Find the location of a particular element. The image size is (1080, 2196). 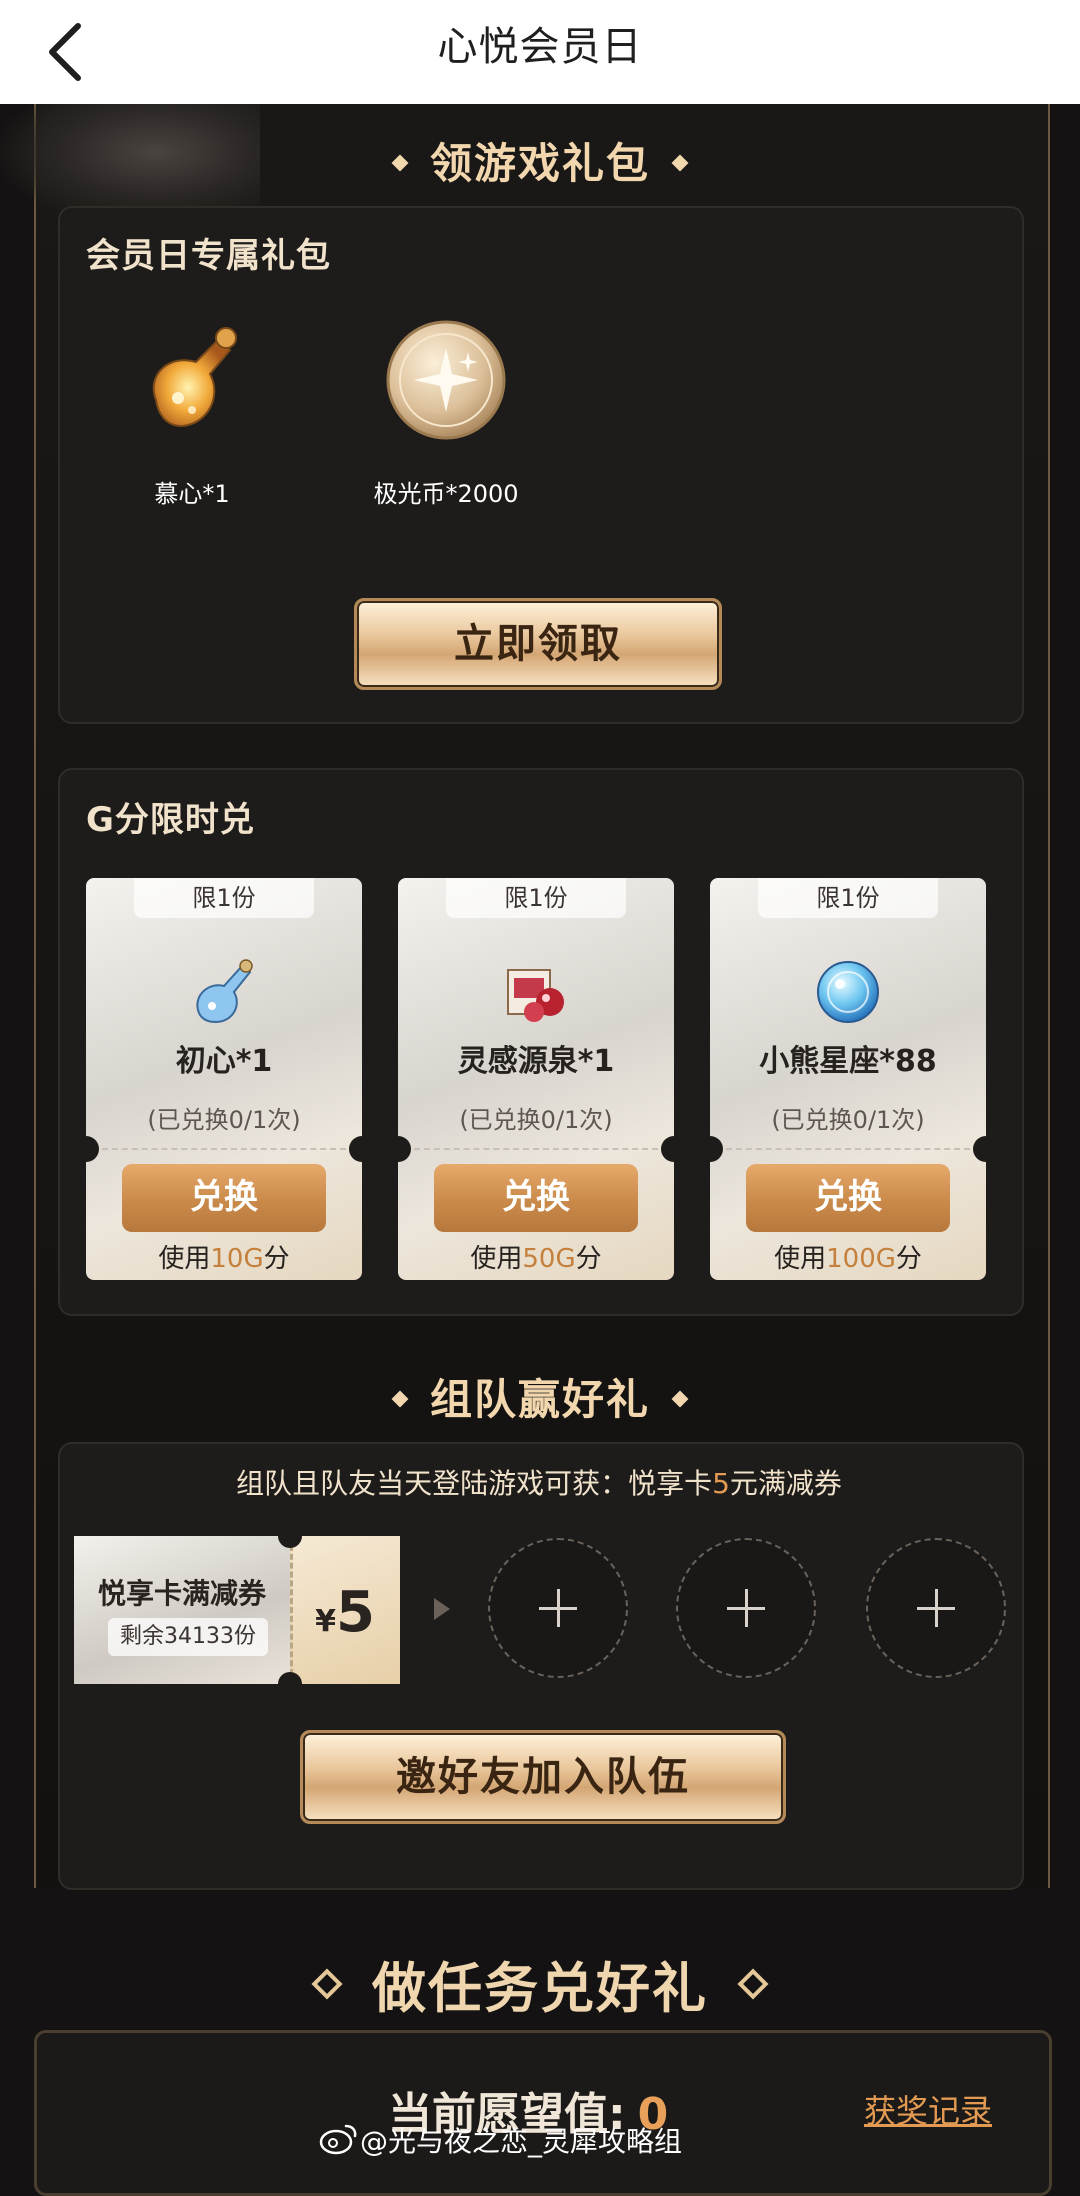

watermark-text: @光与夜之恋_灵犀攻略组 is located at coordinates (521, 2141).